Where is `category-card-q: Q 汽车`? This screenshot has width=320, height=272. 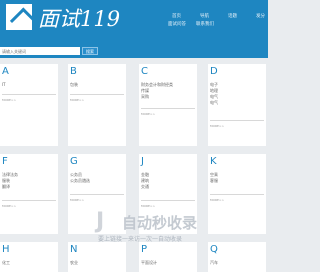 category-card-q: Q 汽车 is located at coordinates (237, 257).